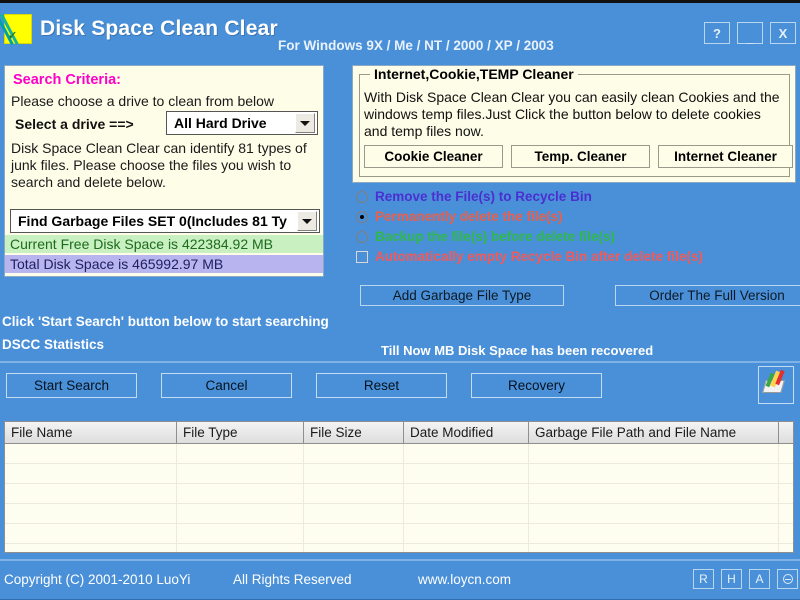 The image size is (800, 600). What do you see at coordinates (469, 216) in the screenshot?
I see `option-permanent-delete-label: Permanently delete the file(s)` at bounding box center [469, 216].